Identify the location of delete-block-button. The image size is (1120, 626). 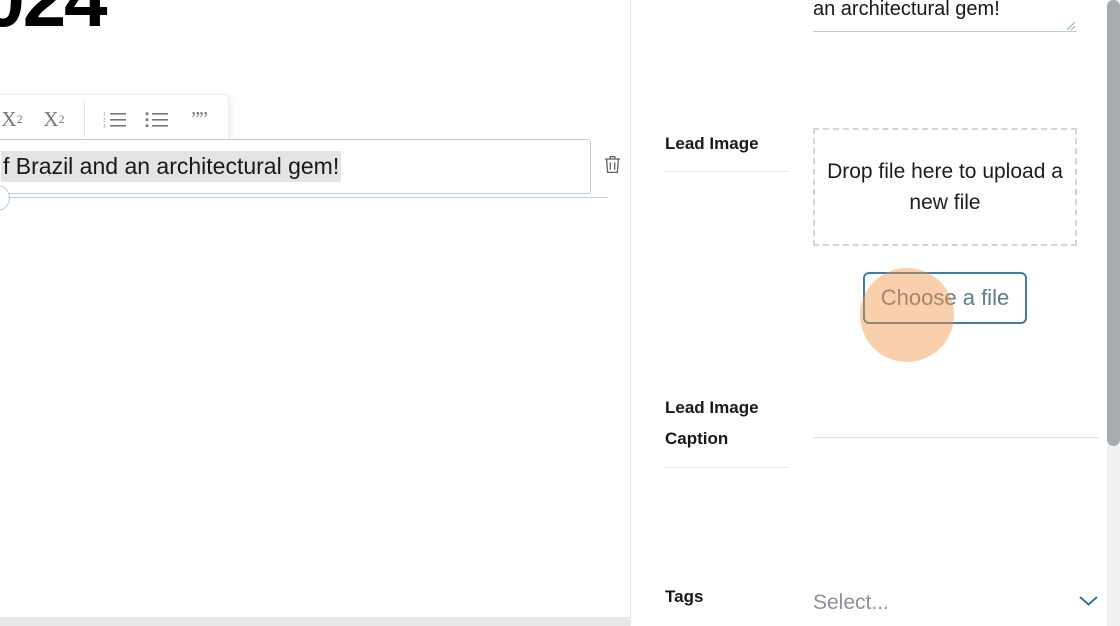
(612, 166).